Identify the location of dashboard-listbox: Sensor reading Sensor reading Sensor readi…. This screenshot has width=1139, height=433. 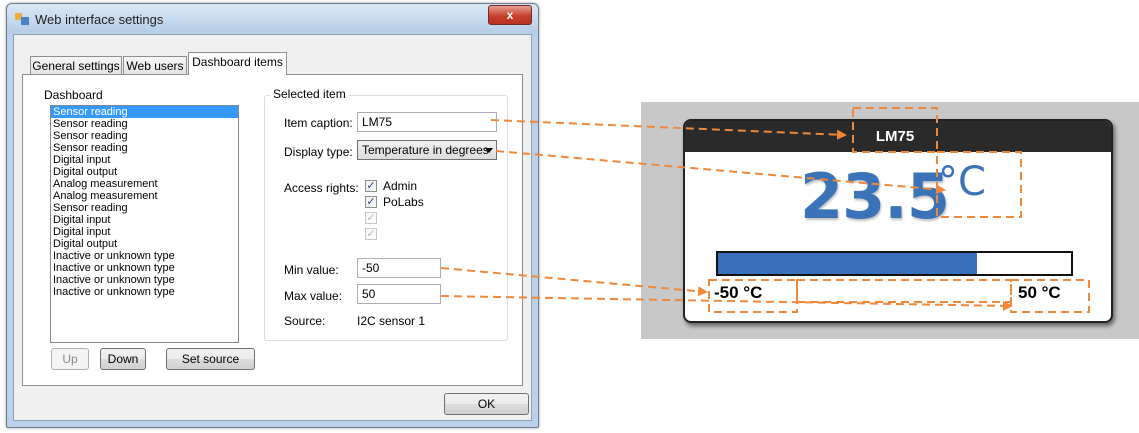
(144, 224).